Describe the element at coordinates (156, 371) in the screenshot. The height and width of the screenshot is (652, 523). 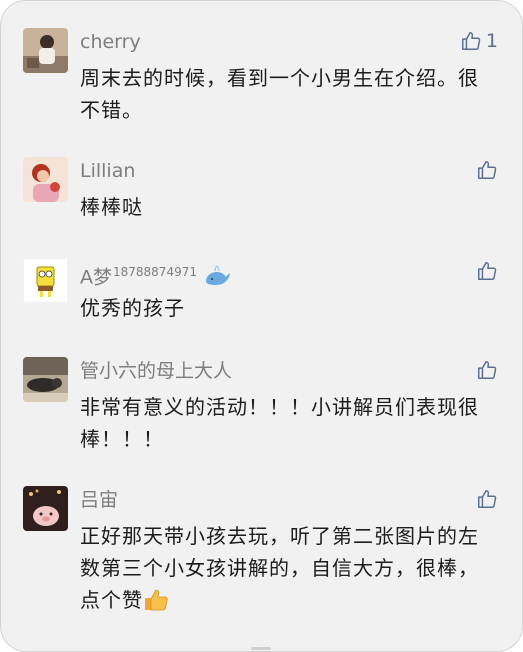
I see `commenter-name: 管小六的母上大人` at that location.